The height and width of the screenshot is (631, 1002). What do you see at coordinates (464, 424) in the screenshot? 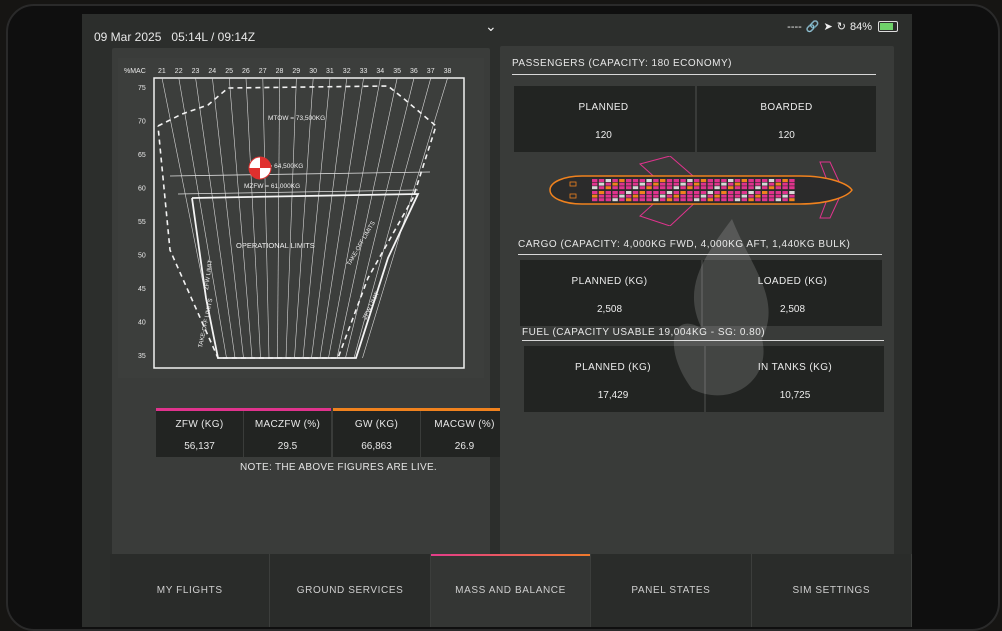
I see `macgw-label: MACGW (%)` at bounding box center [464, 424].